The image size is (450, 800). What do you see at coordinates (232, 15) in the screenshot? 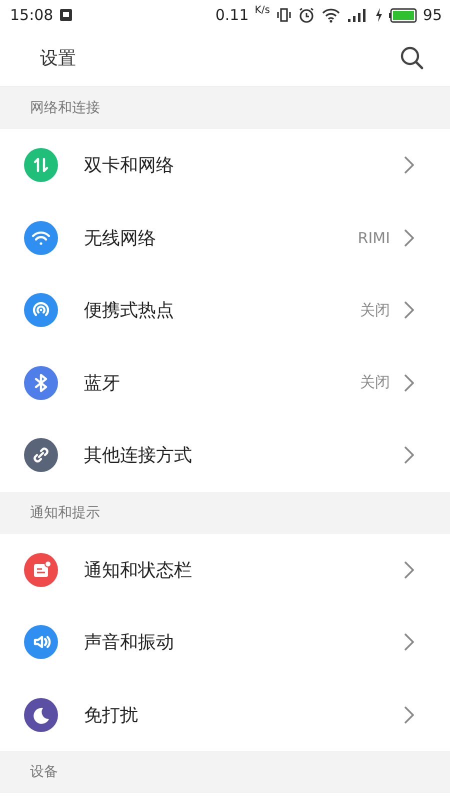
I see `network-speed: 0.11` at bounding box center [232, 15].